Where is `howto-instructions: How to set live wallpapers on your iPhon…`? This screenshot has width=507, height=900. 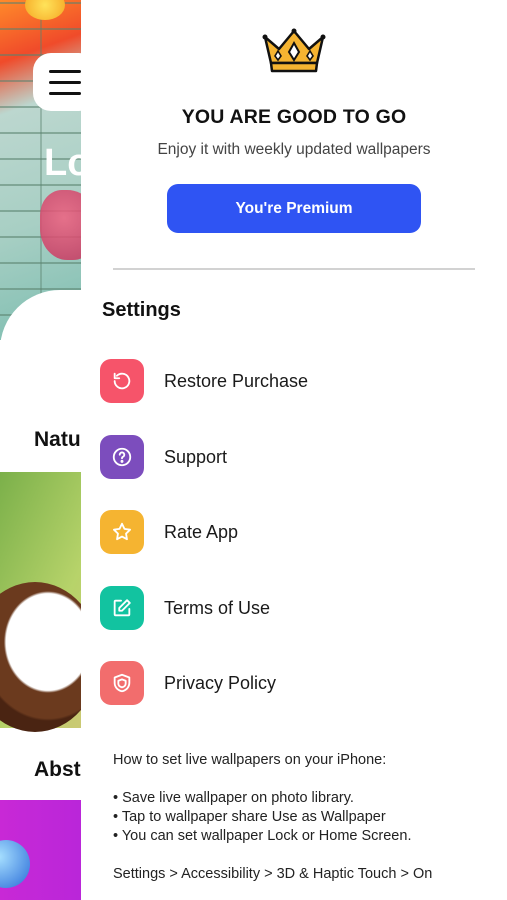
howto-instructions: How to set live wallpapers on your iPhon… is located at coordinates (303, 817).